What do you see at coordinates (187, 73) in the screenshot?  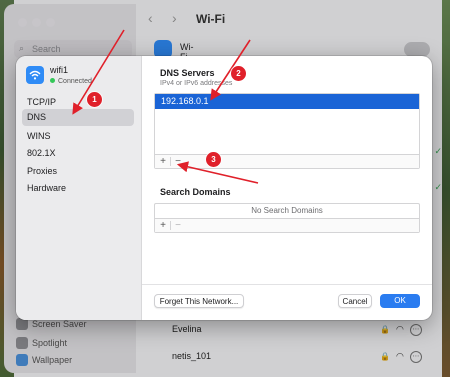 I see `dns-servers-title: DNS Servers` at bounding box center [187, 73].